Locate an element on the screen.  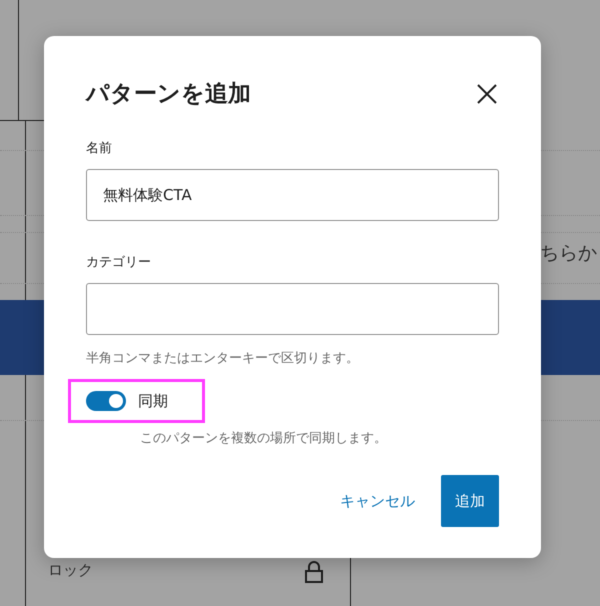
lock-label: ロック is located at coordinates (70, 570).